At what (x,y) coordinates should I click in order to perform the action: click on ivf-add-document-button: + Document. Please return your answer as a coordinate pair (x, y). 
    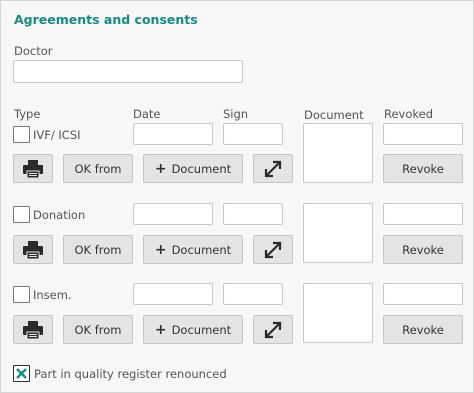
    Looking at the image, I should click on (193, 168).